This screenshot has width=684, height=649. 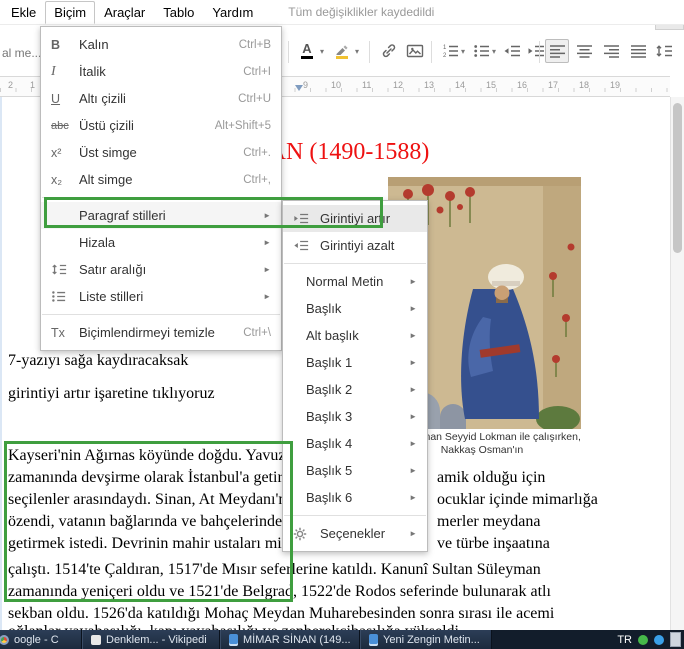 I want to click on taskbar-button-chrome: oogle - C, so click(x=41, y=639).